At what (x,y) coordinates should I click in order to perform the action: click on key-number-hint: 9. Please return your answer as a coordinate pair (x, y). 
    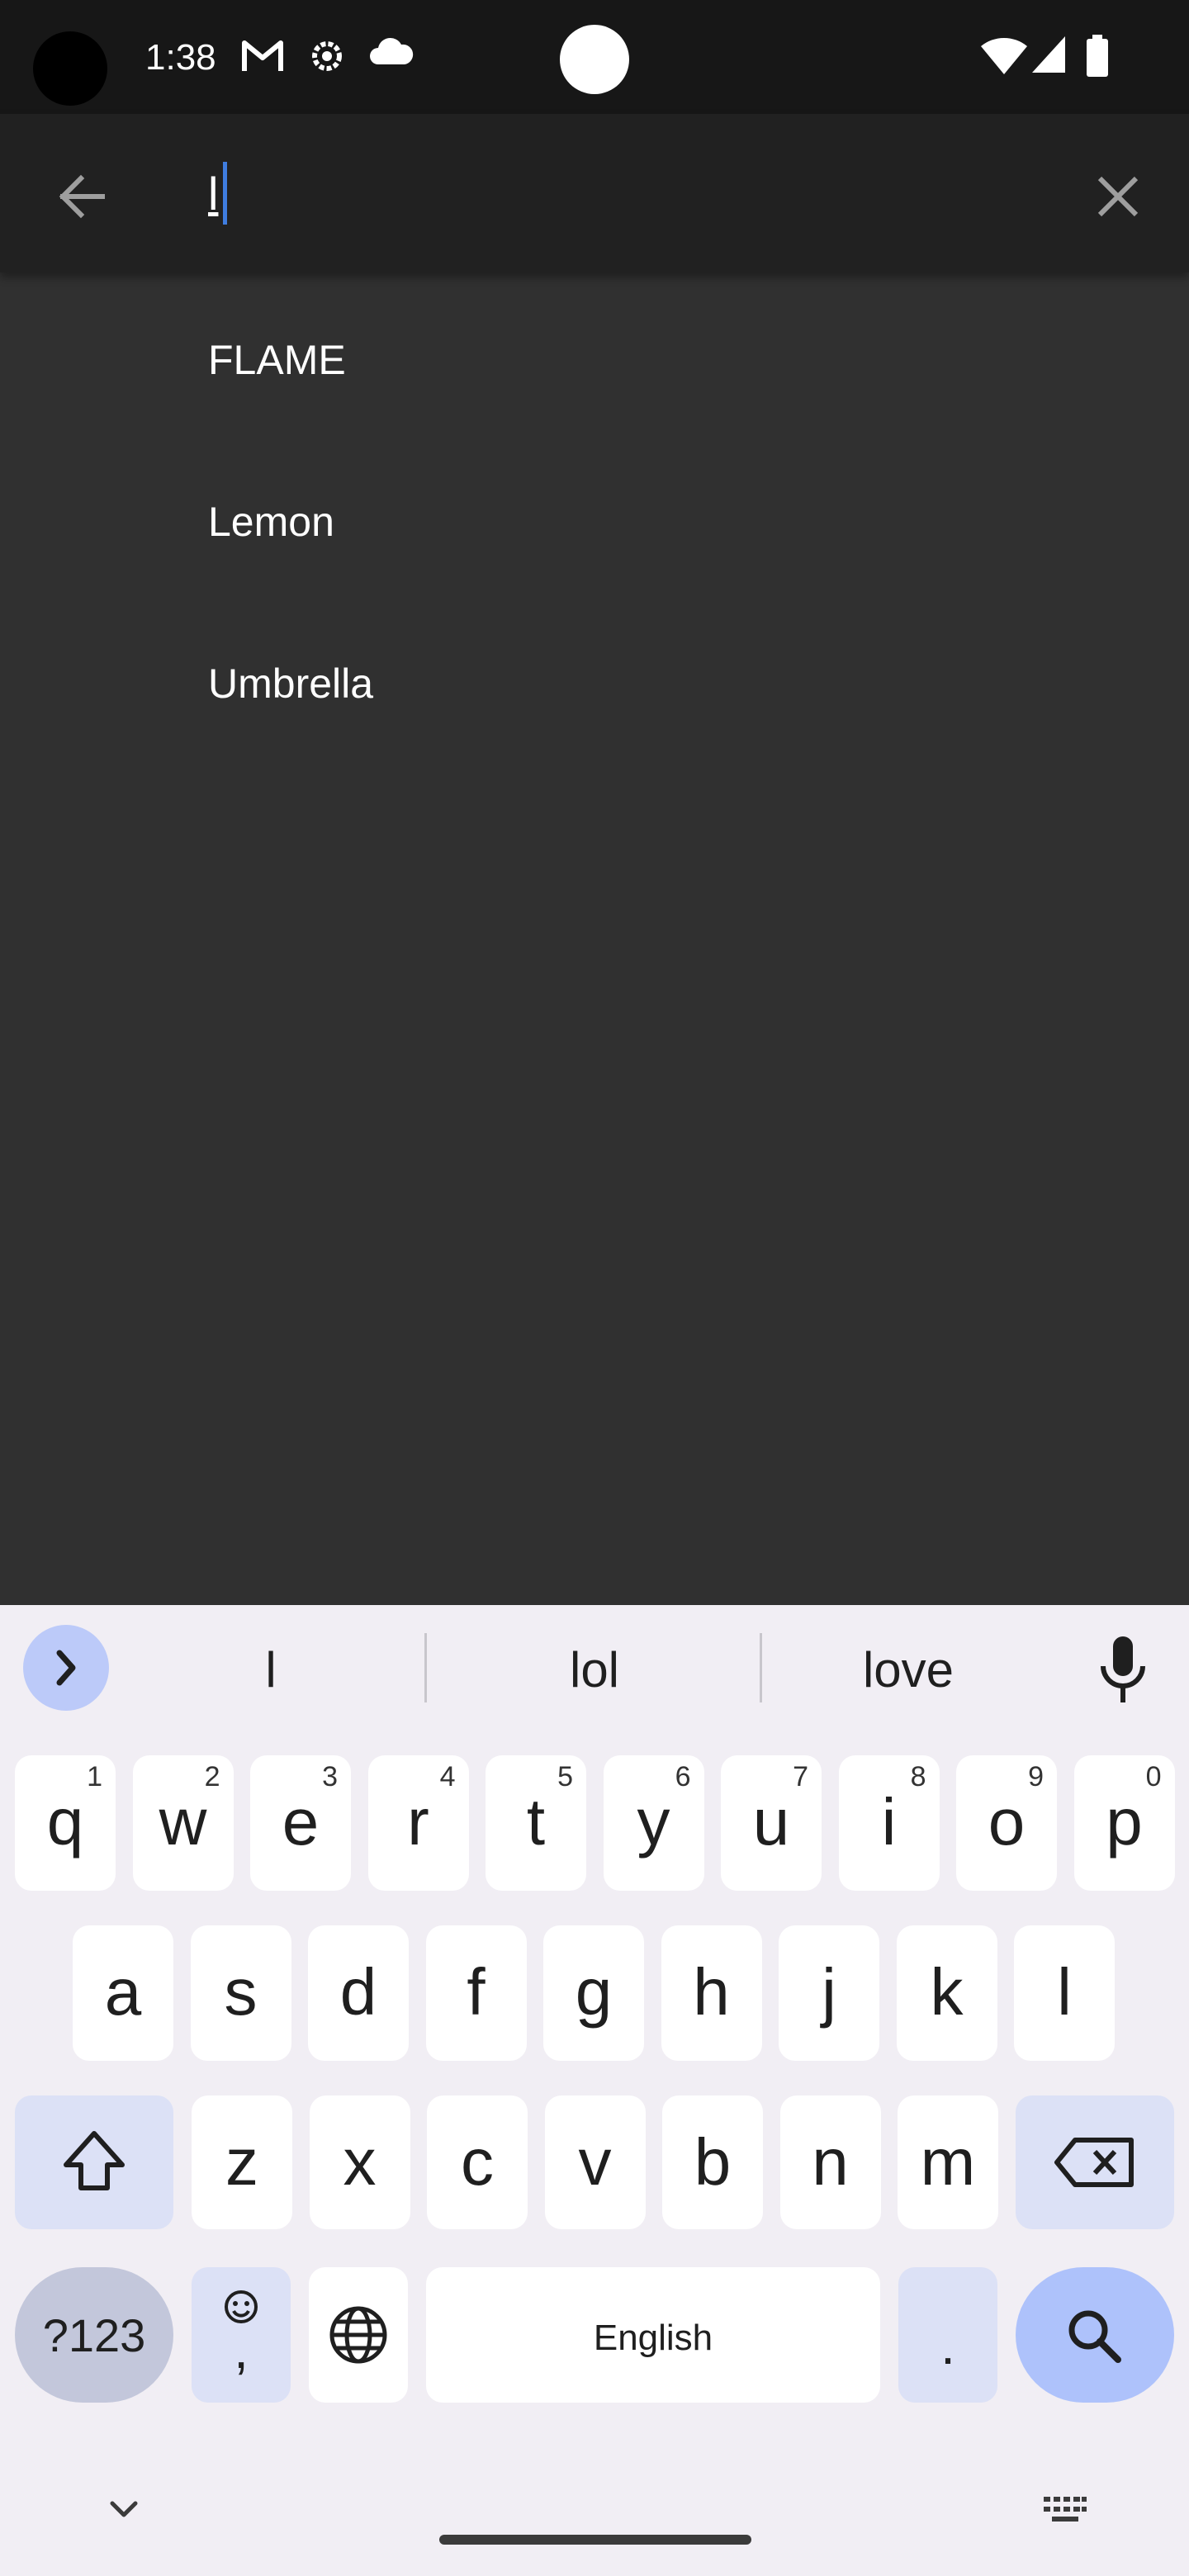
    Looking at the image, I should click on (1036, 1776).